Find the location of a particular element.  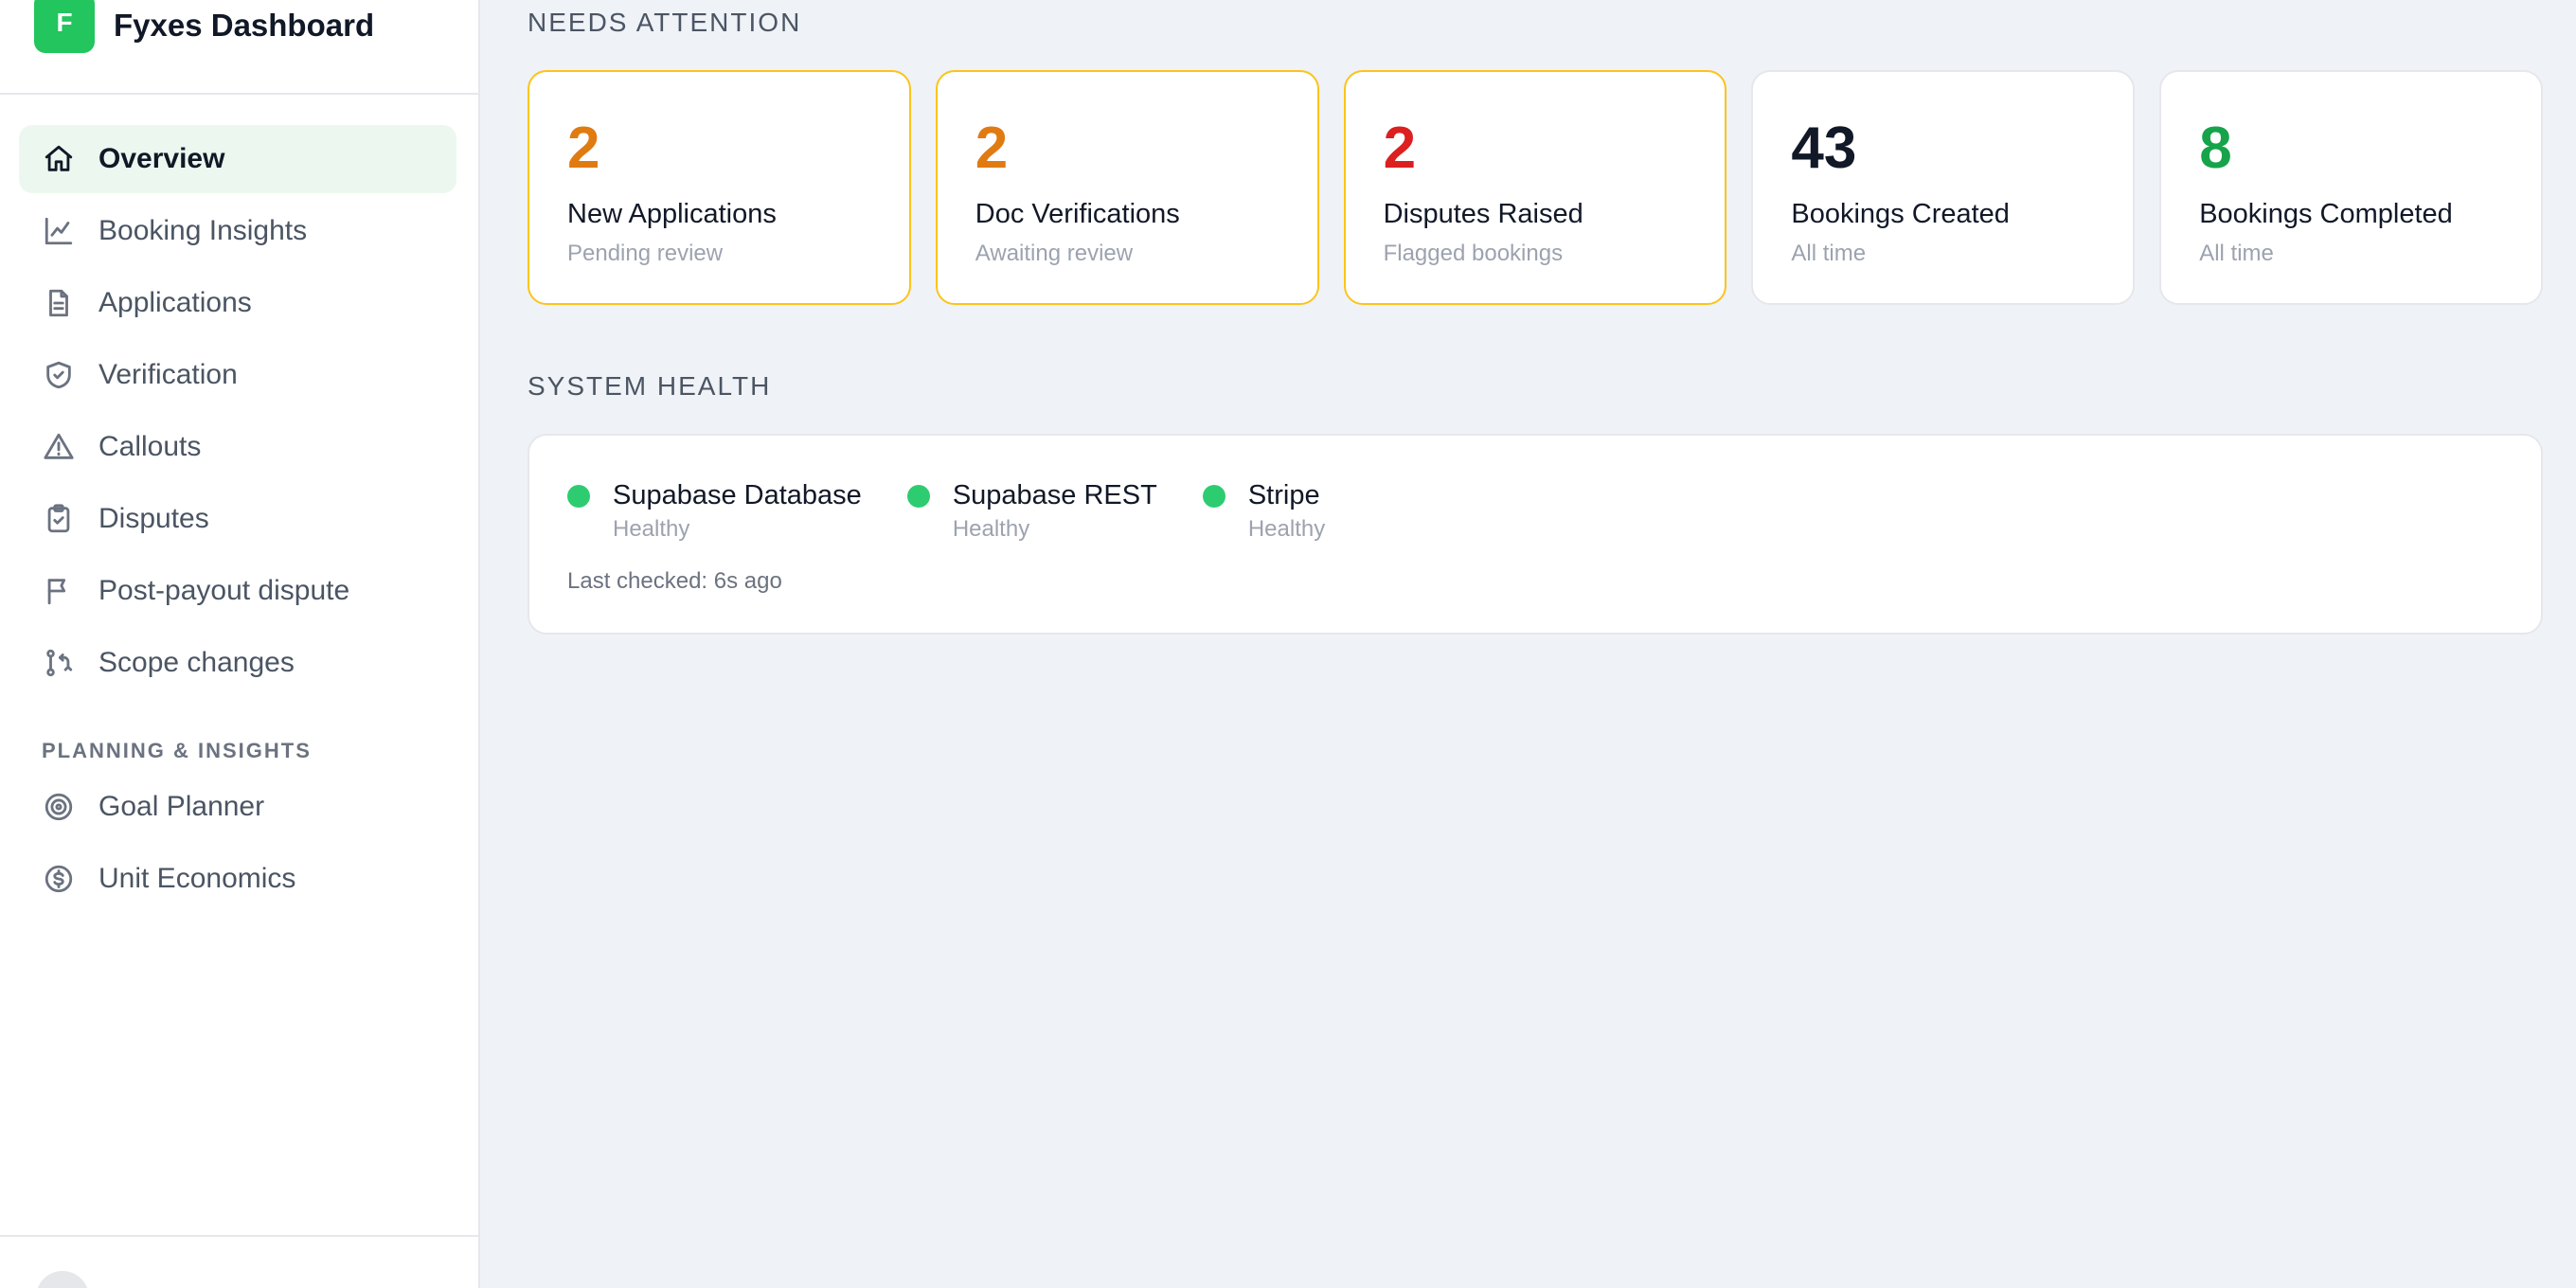

stat-sublabel: Flagged bookings is located at coordinates (1473, 253).